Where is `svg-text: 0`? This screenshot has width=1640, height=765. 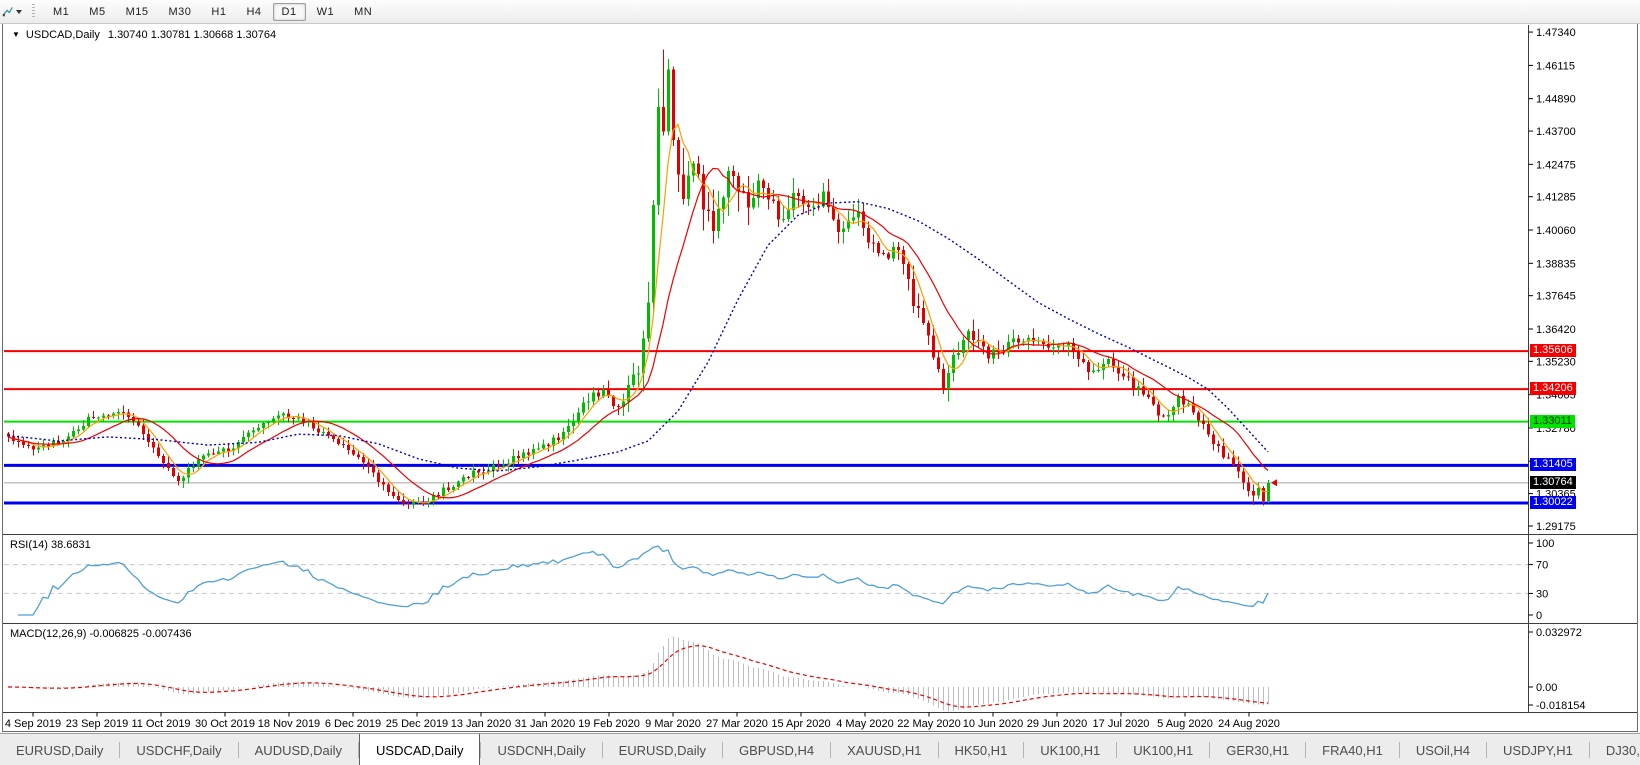 svg-text: 0 is located at coordinates (1539, 616).